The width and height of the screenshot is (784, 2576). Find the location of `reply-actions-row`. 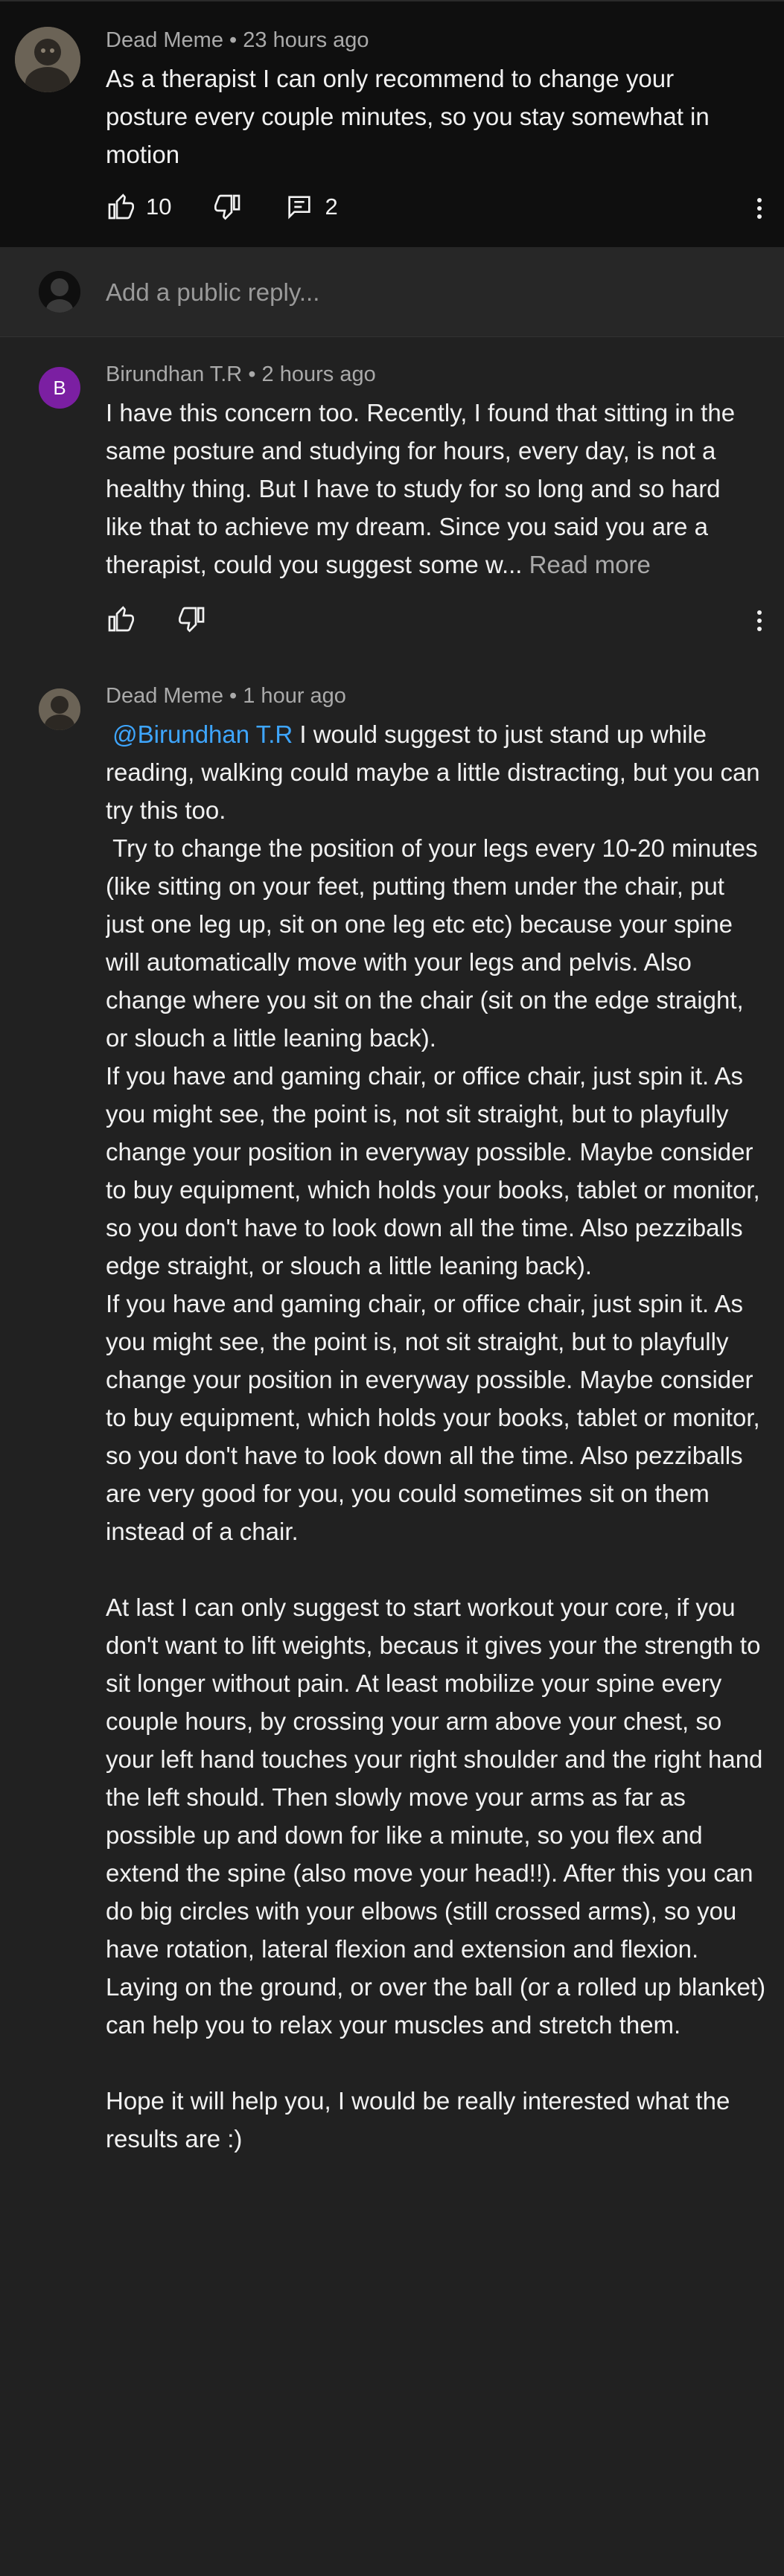

reply-actions-row is located at coordinates (177, 619).